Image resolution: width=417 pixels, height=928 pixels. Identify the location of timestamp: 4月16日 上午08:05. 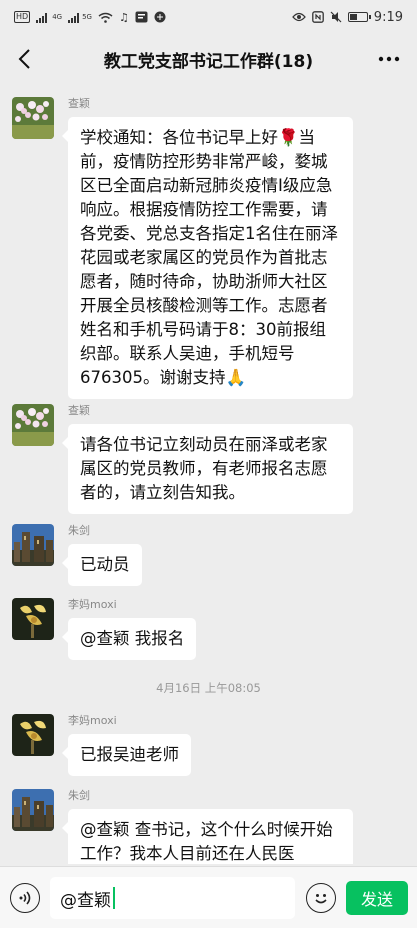
(208, 688).